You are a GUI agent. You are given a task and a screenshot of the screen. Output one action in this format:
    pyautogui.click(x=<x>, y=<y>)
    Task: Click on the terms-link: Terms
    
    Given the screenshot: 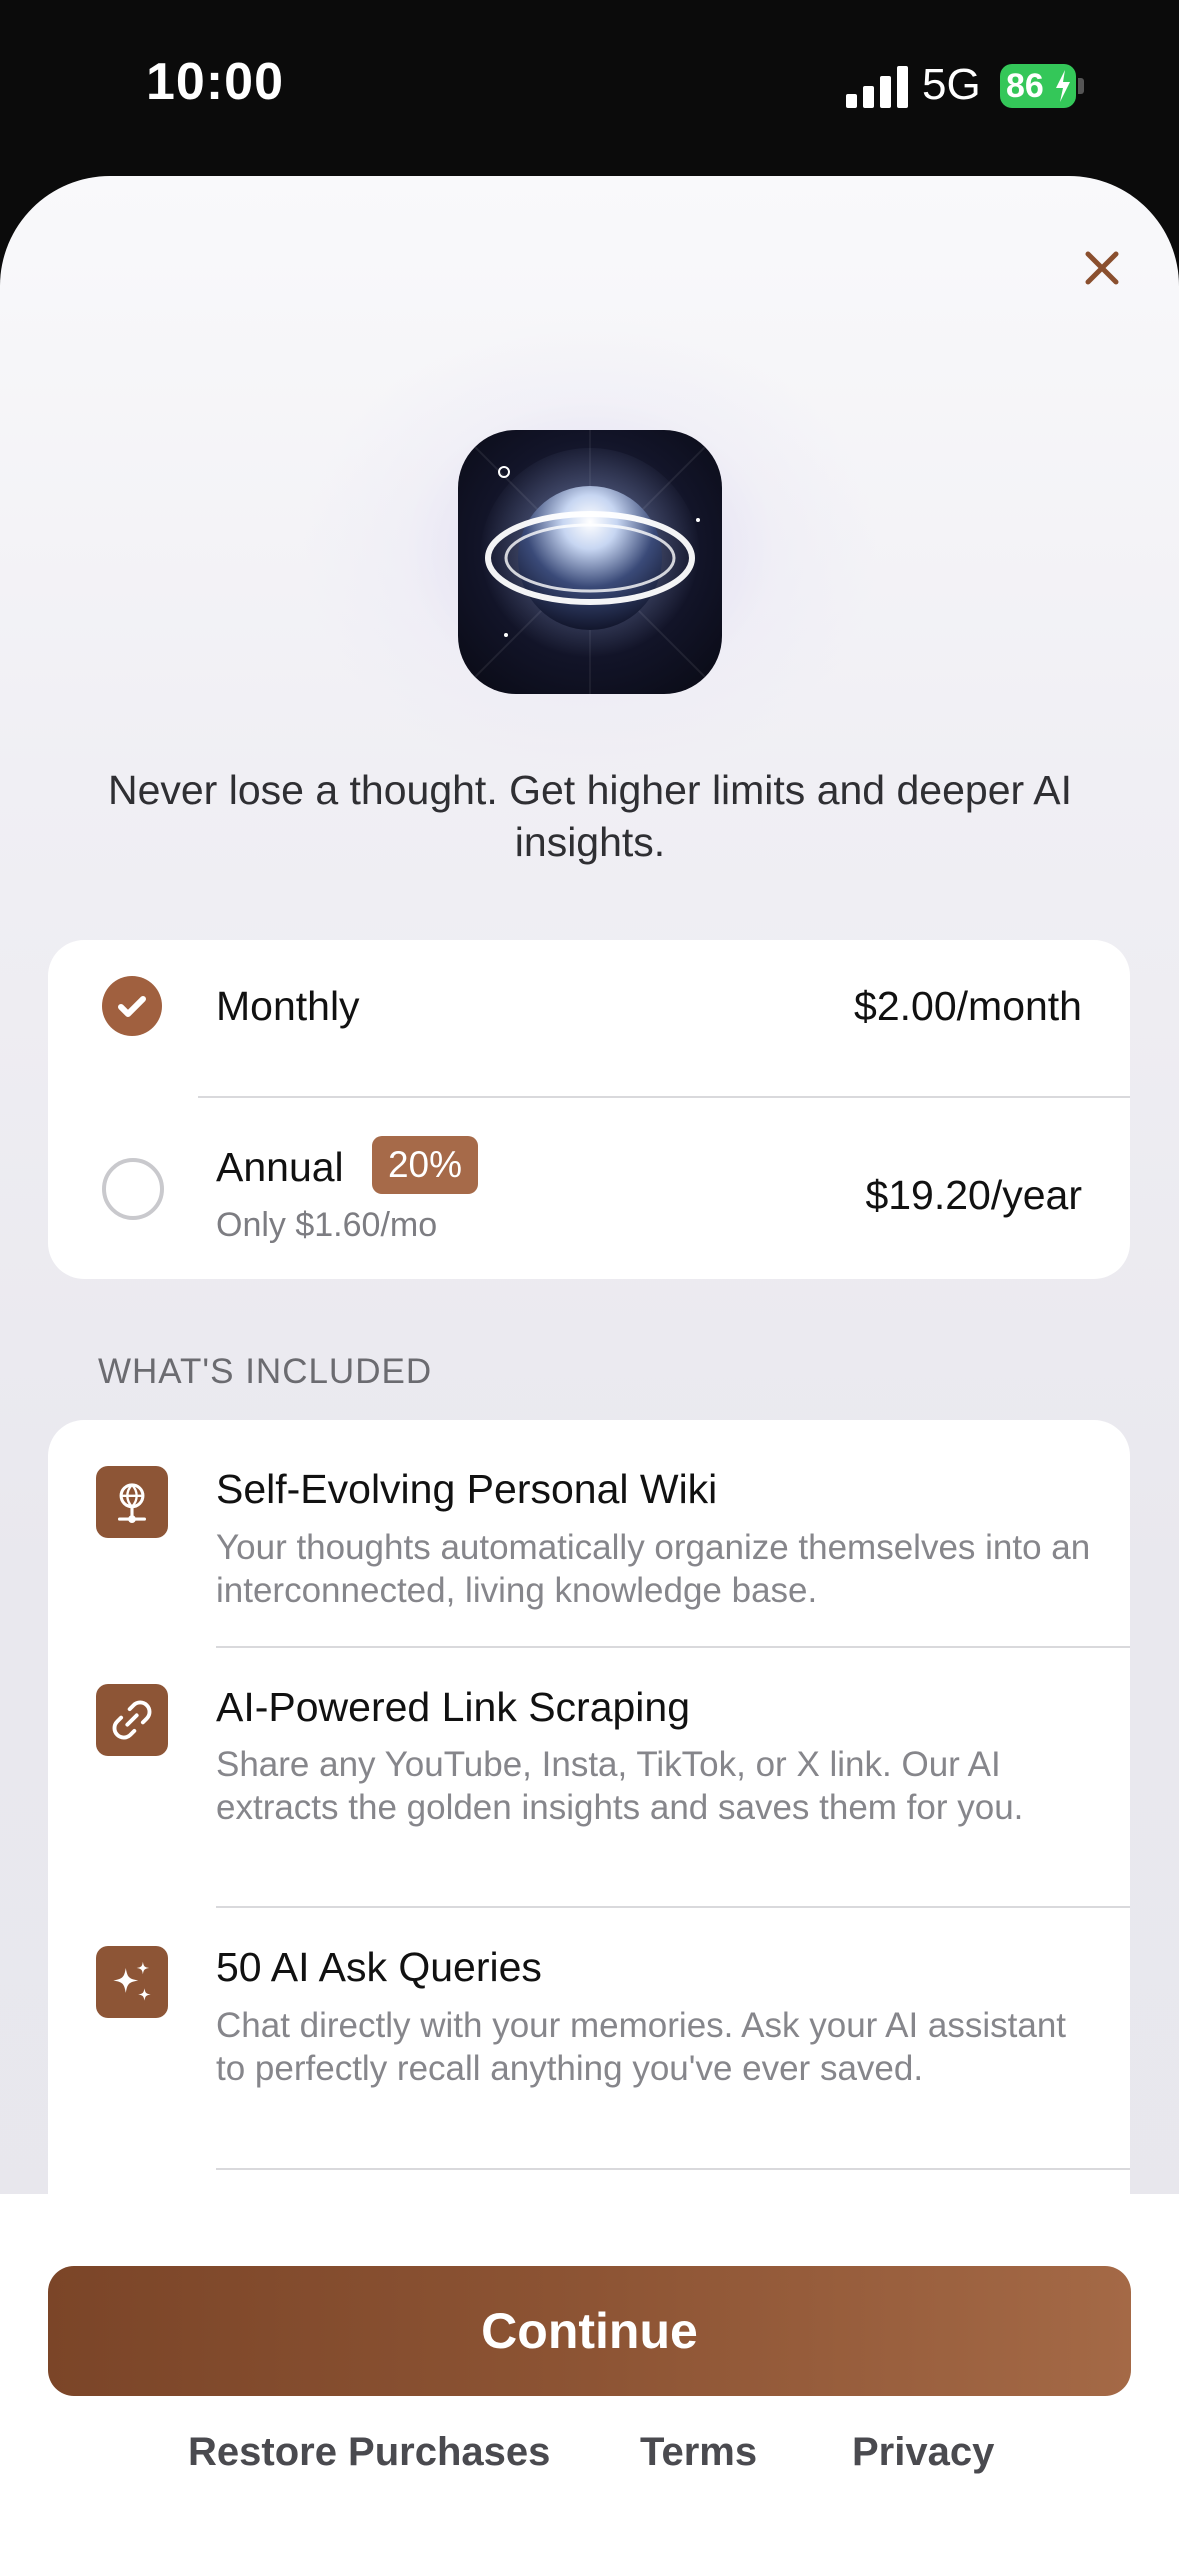 What is the action you would take?
    pyautogui.click(x=698, y=2452)
    